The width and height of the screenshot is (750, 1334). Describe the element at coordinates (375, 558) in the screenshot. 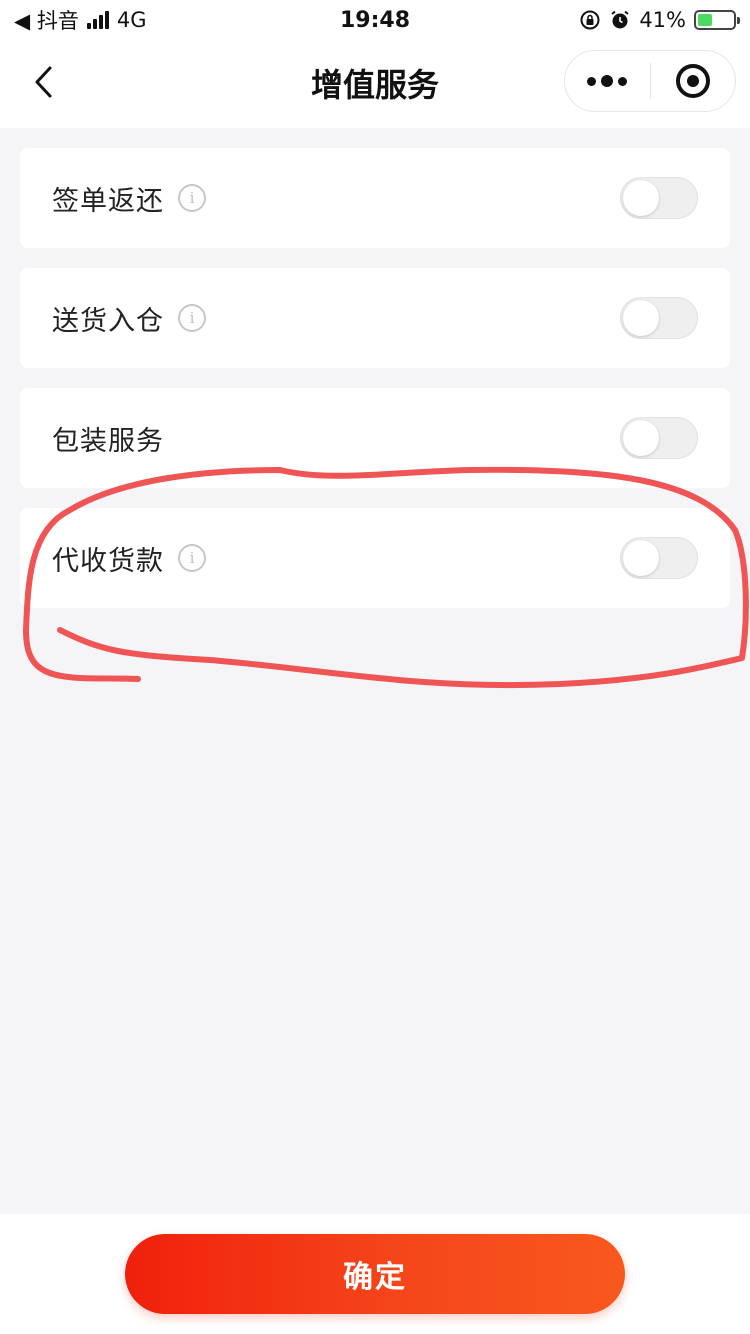

I see `service-item-cod: 代收货款 i` at that location.